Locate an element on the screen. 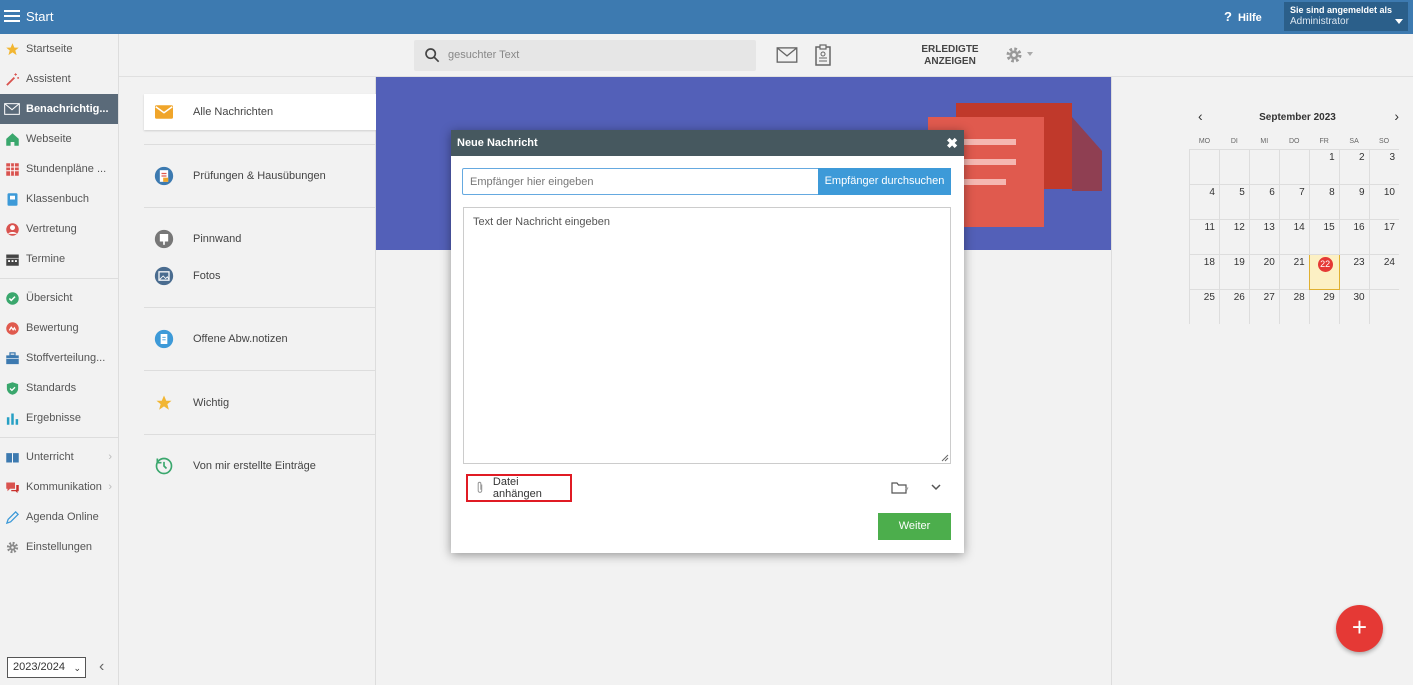  sidebar-item-ergebnisse: Ergebnisse is located at coordinates (59, 418).